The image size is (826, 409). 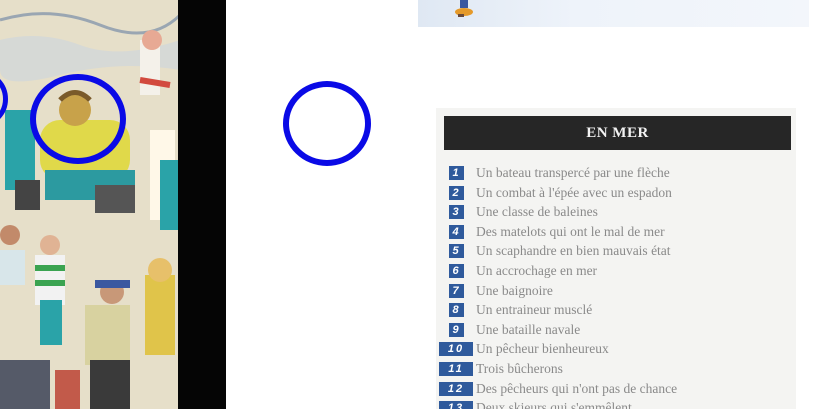 I want to click on item-number: 10, so click(x=456, y=349).